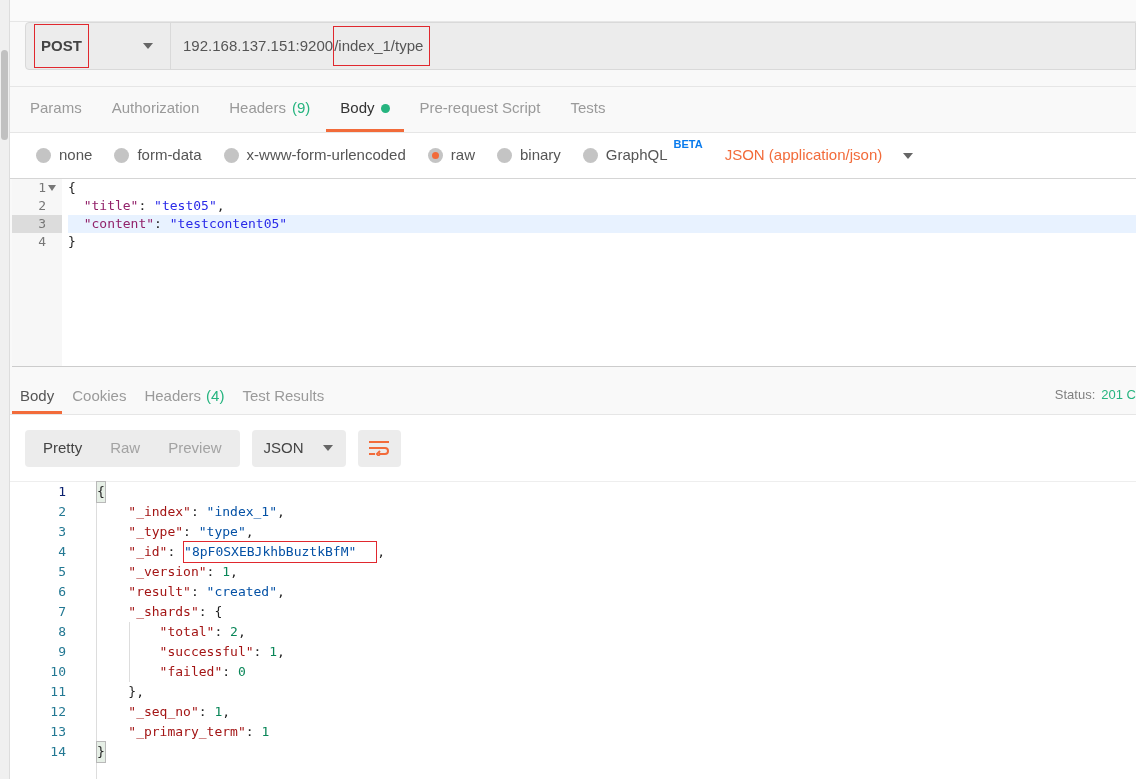 The height and width of the screenshot is (779, 1136). What do you see at coordinates (52, 188) in the screenshot?
I see `fold-icon` at bounding box center [52, 188].